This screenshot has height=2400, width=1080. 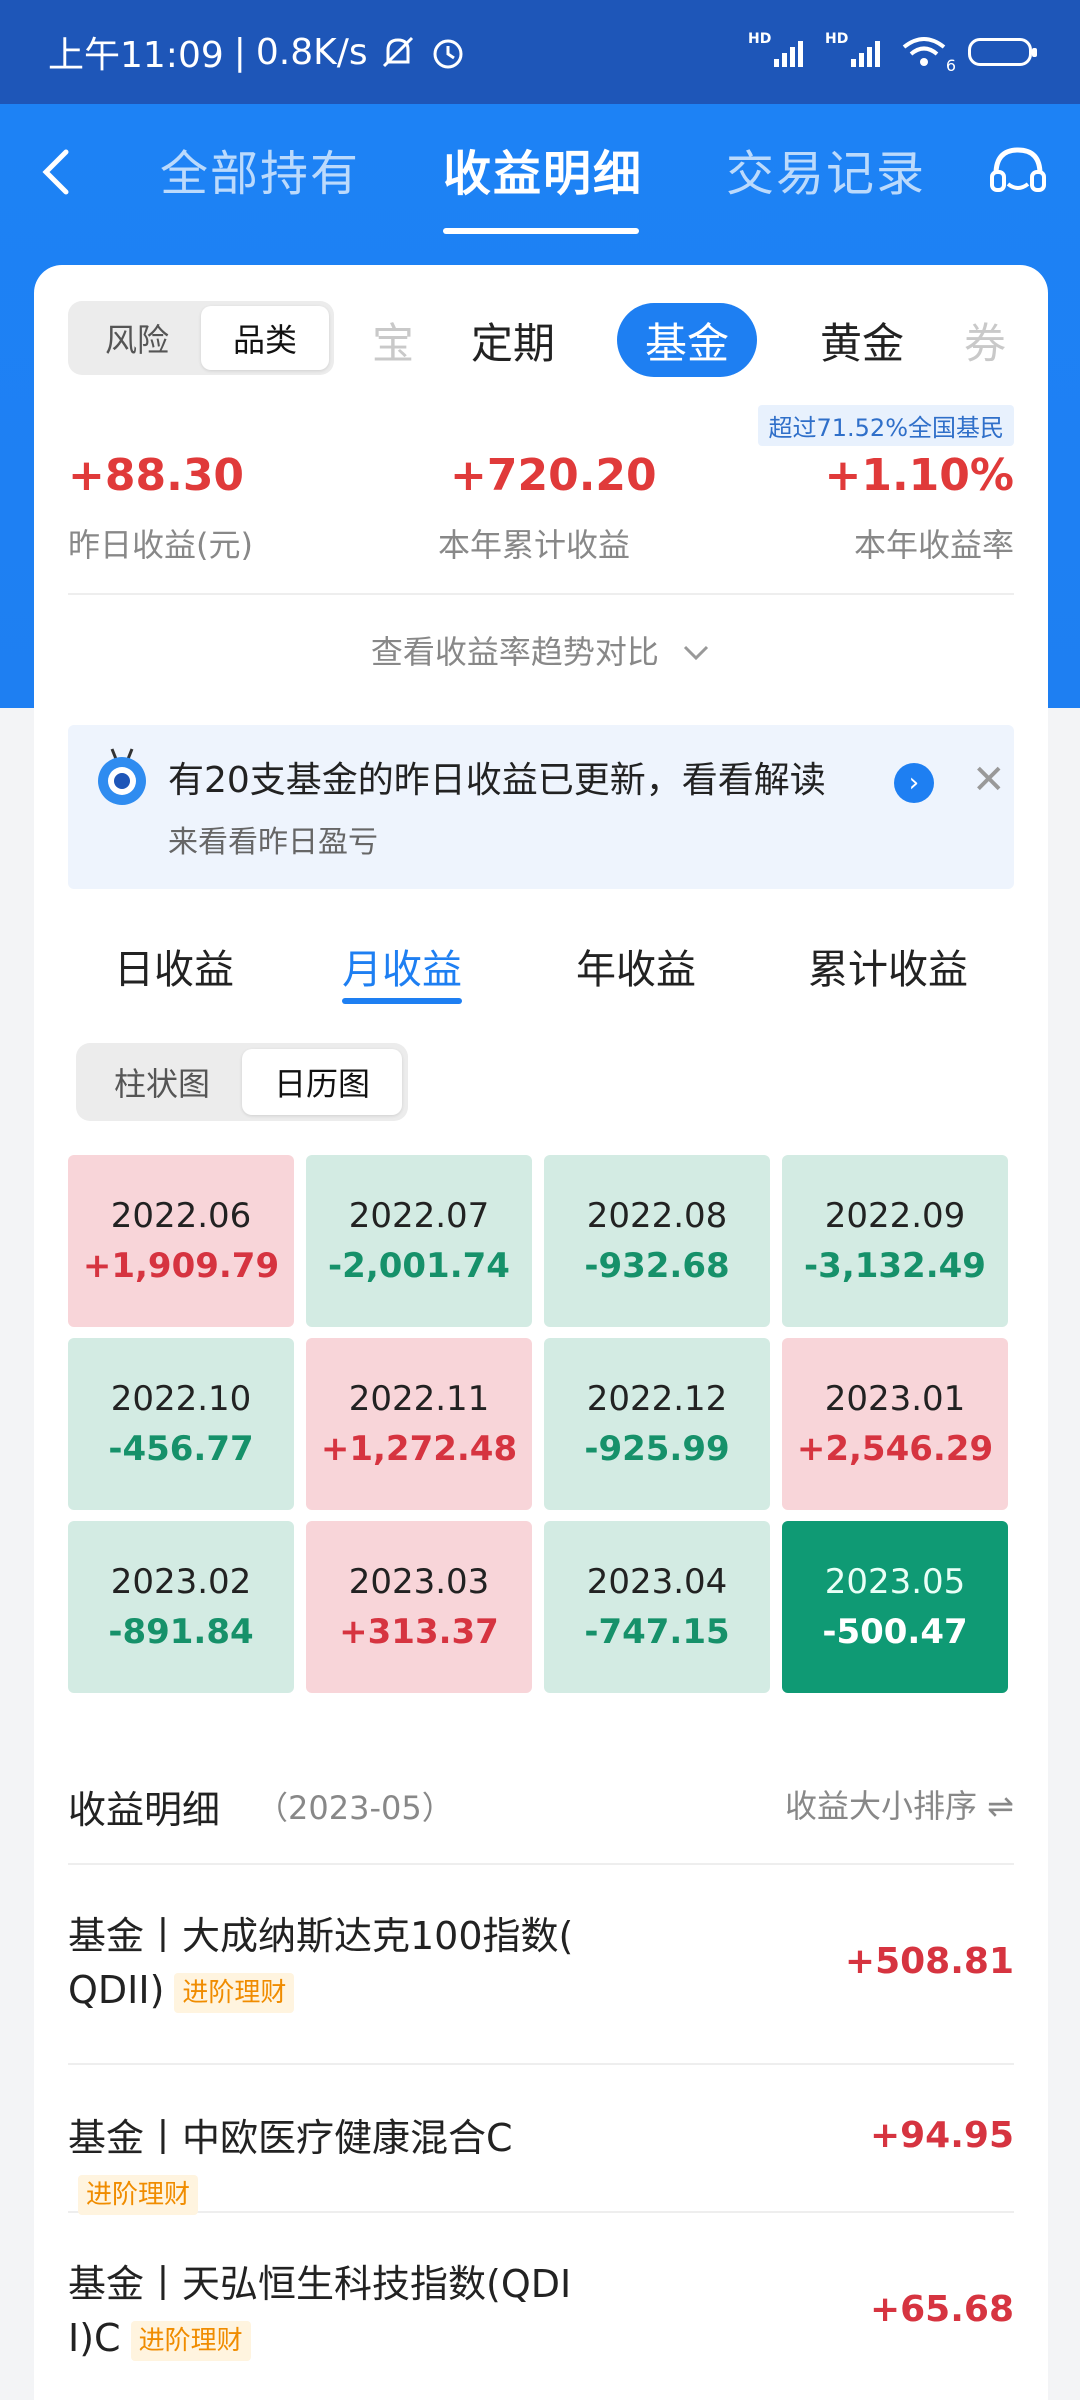 I want to click on risk-category-toggle: 风险 品类, so click(x=201, y=338).